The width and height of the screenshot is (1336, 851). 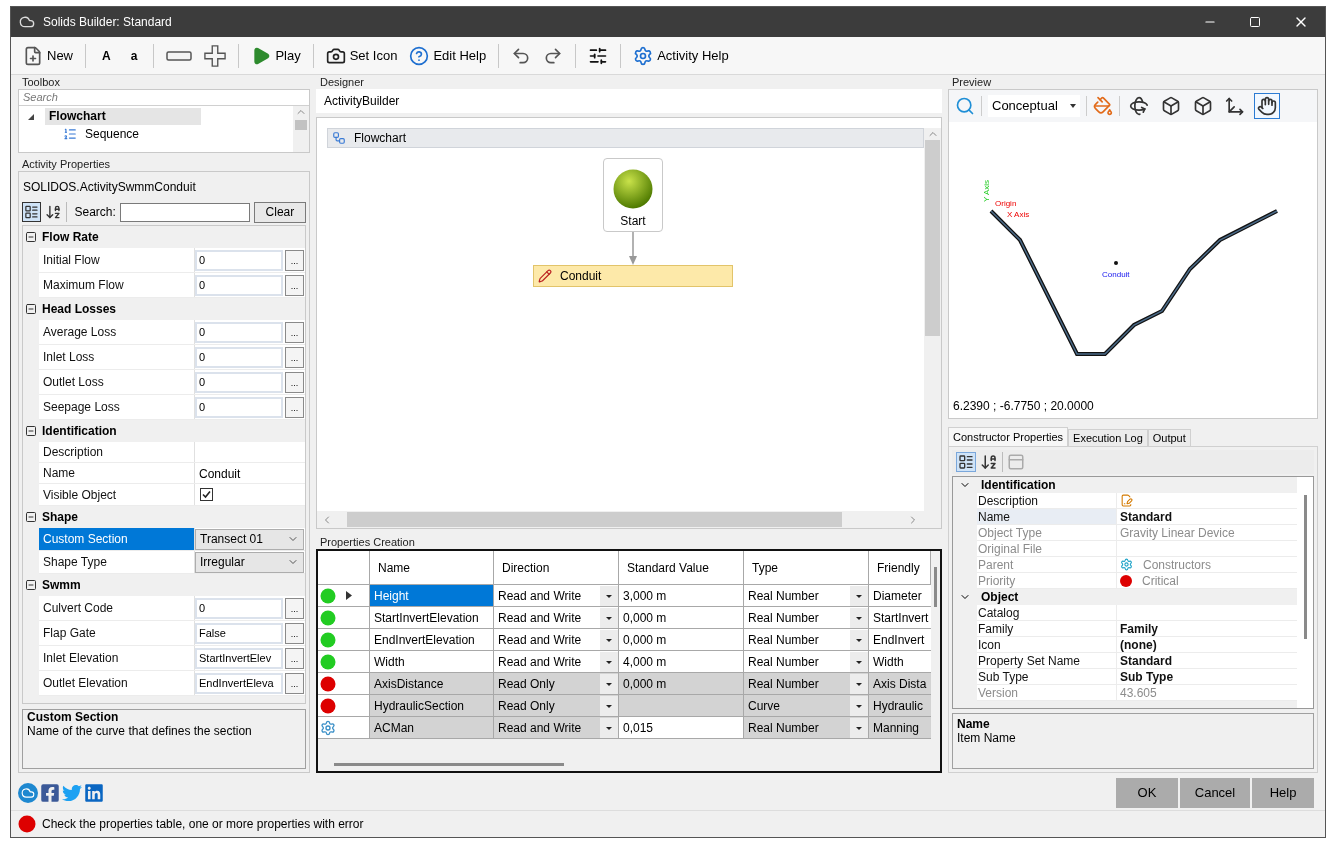 I want to click on table-cell: 0,015, so click(x=681, y=728).